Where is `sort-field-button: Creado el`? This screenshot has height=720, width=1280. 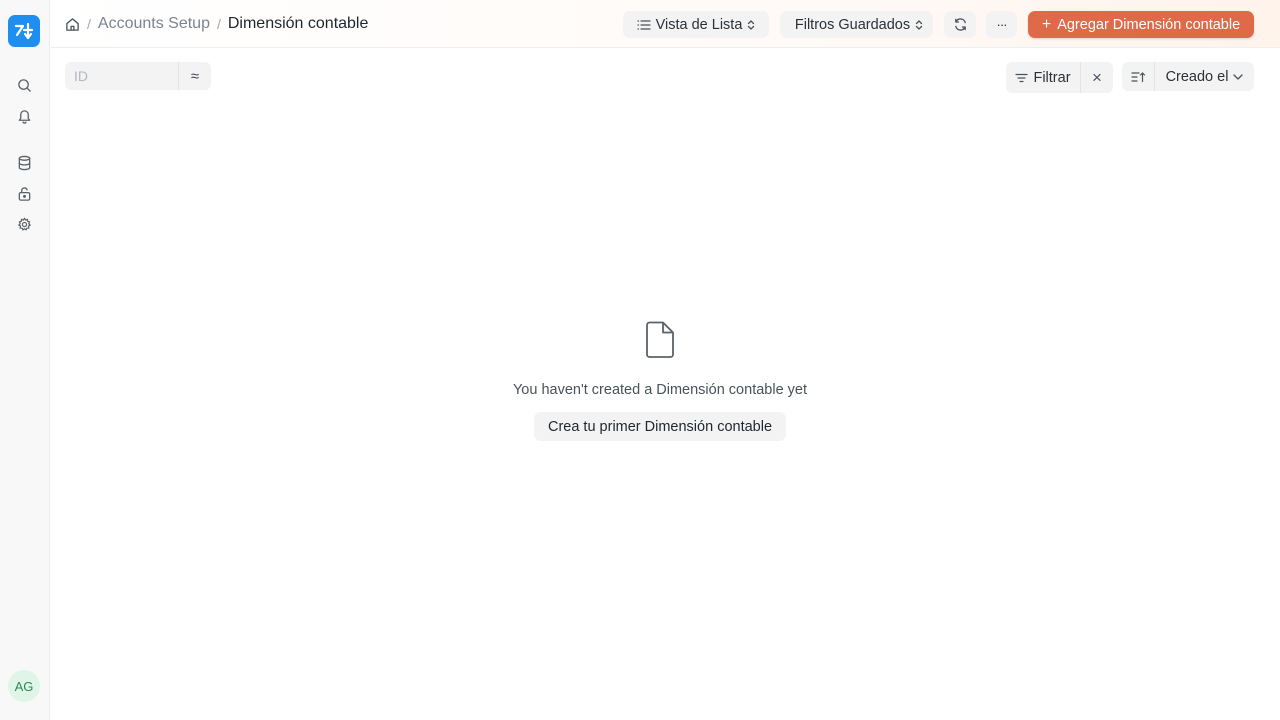 sort-field-button: Creado el is located at coordinates (1204, 76).